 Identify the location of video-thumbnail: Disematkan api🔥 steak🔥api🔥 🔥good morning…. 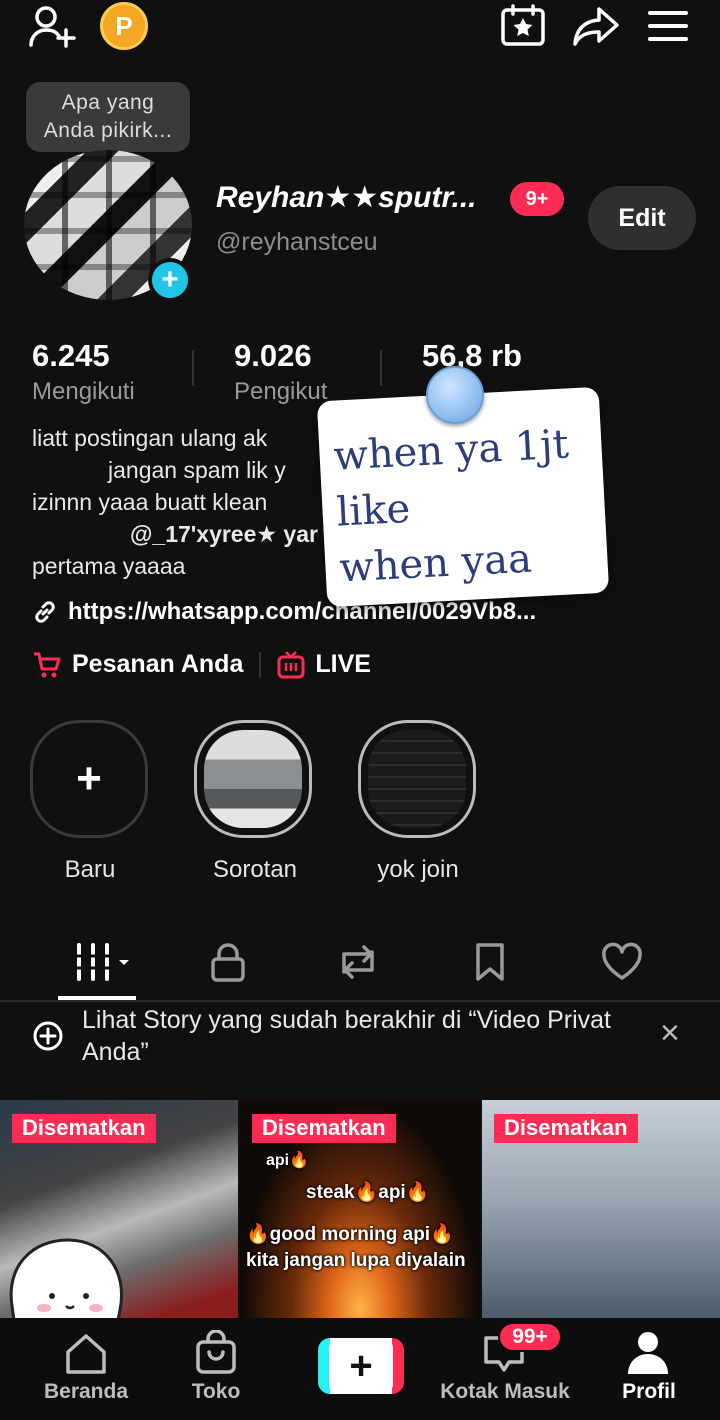
(360, 1210).